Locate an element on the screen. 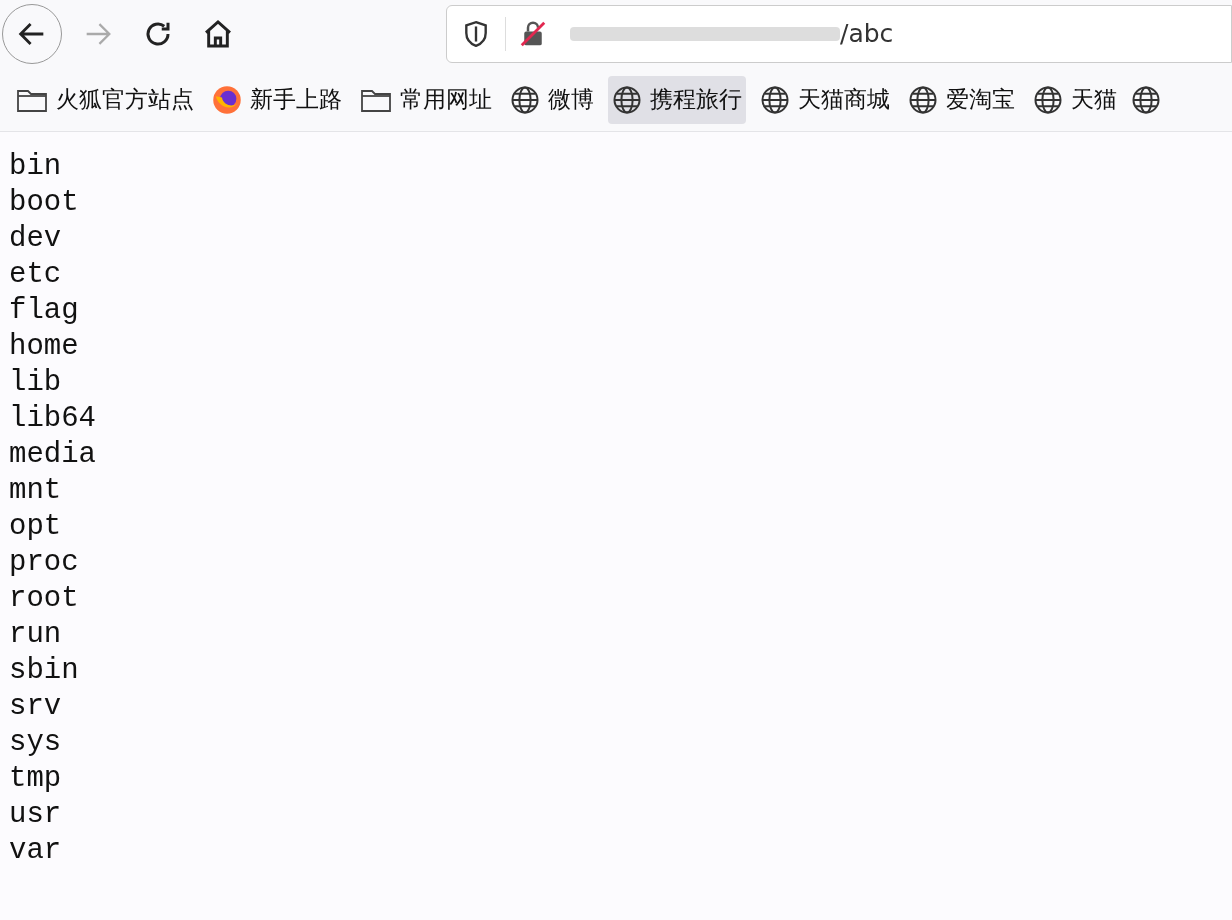  directory-name: home is located at coordinates (44, 347).